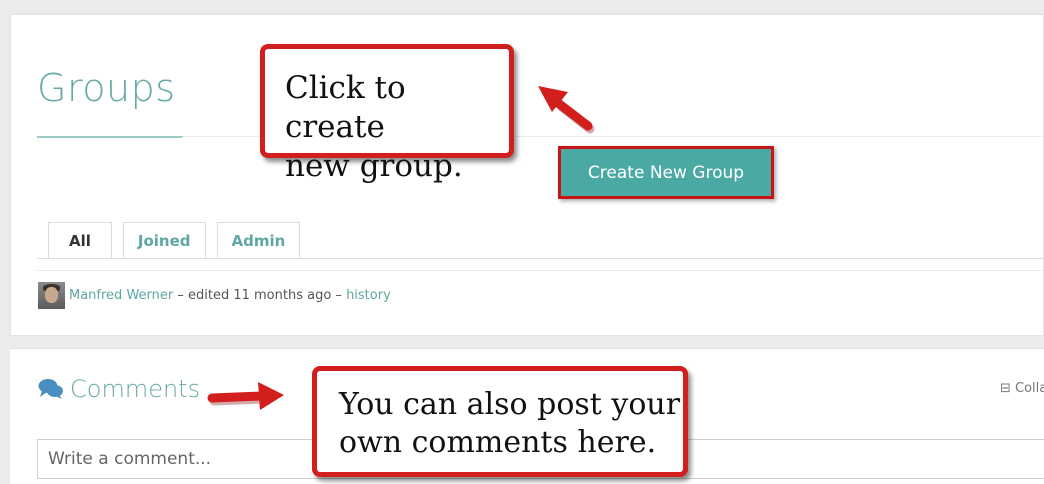 Image resolution: width=1044 pixels, height=484 pixels. I want to click on page-title: Groups, so click(106, 88).